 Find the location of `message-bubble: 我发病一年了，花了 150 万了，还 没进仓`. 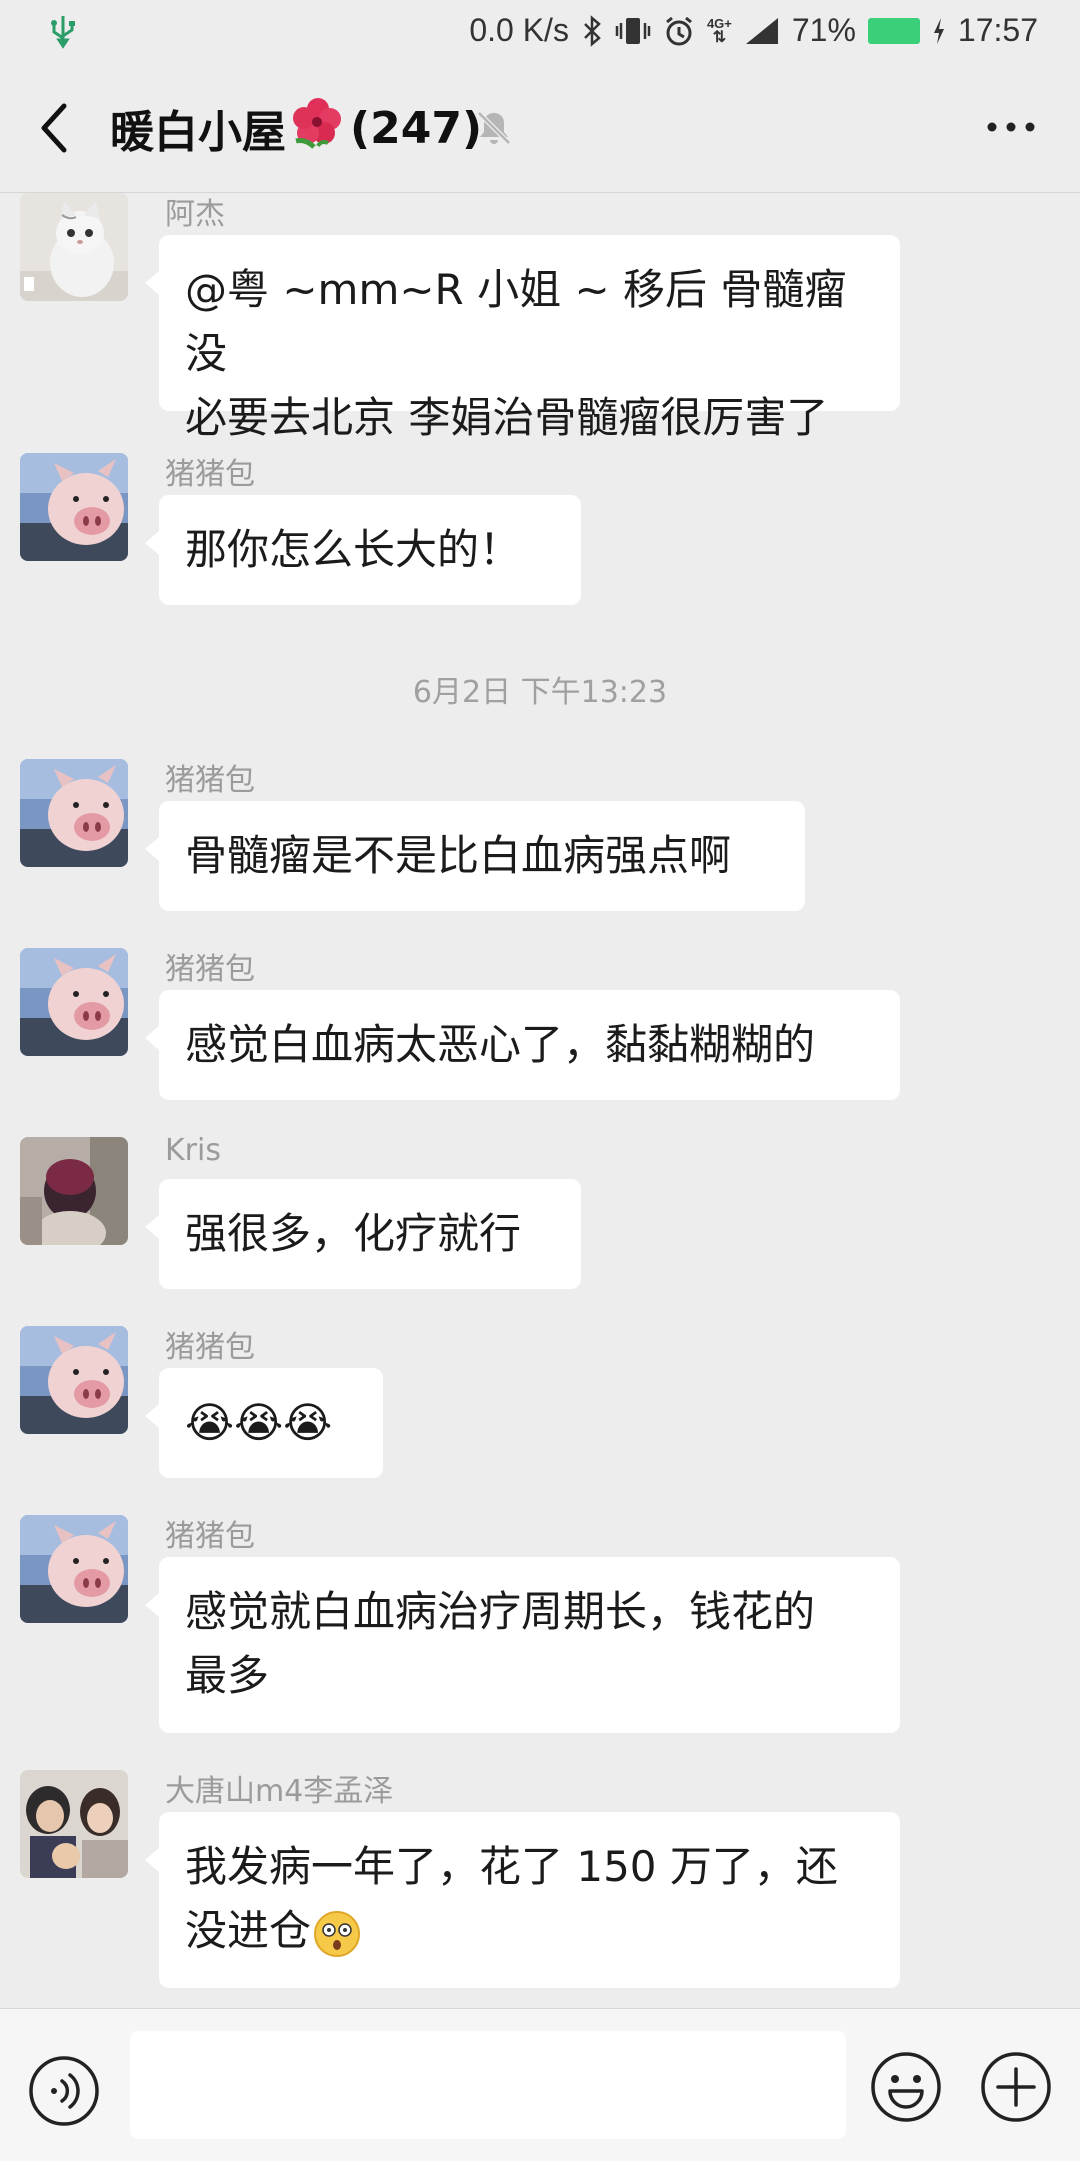

message-bubble: 我发病一年了，花了 150 万了，还 没进仓 is located at coordinates (522, 1900).